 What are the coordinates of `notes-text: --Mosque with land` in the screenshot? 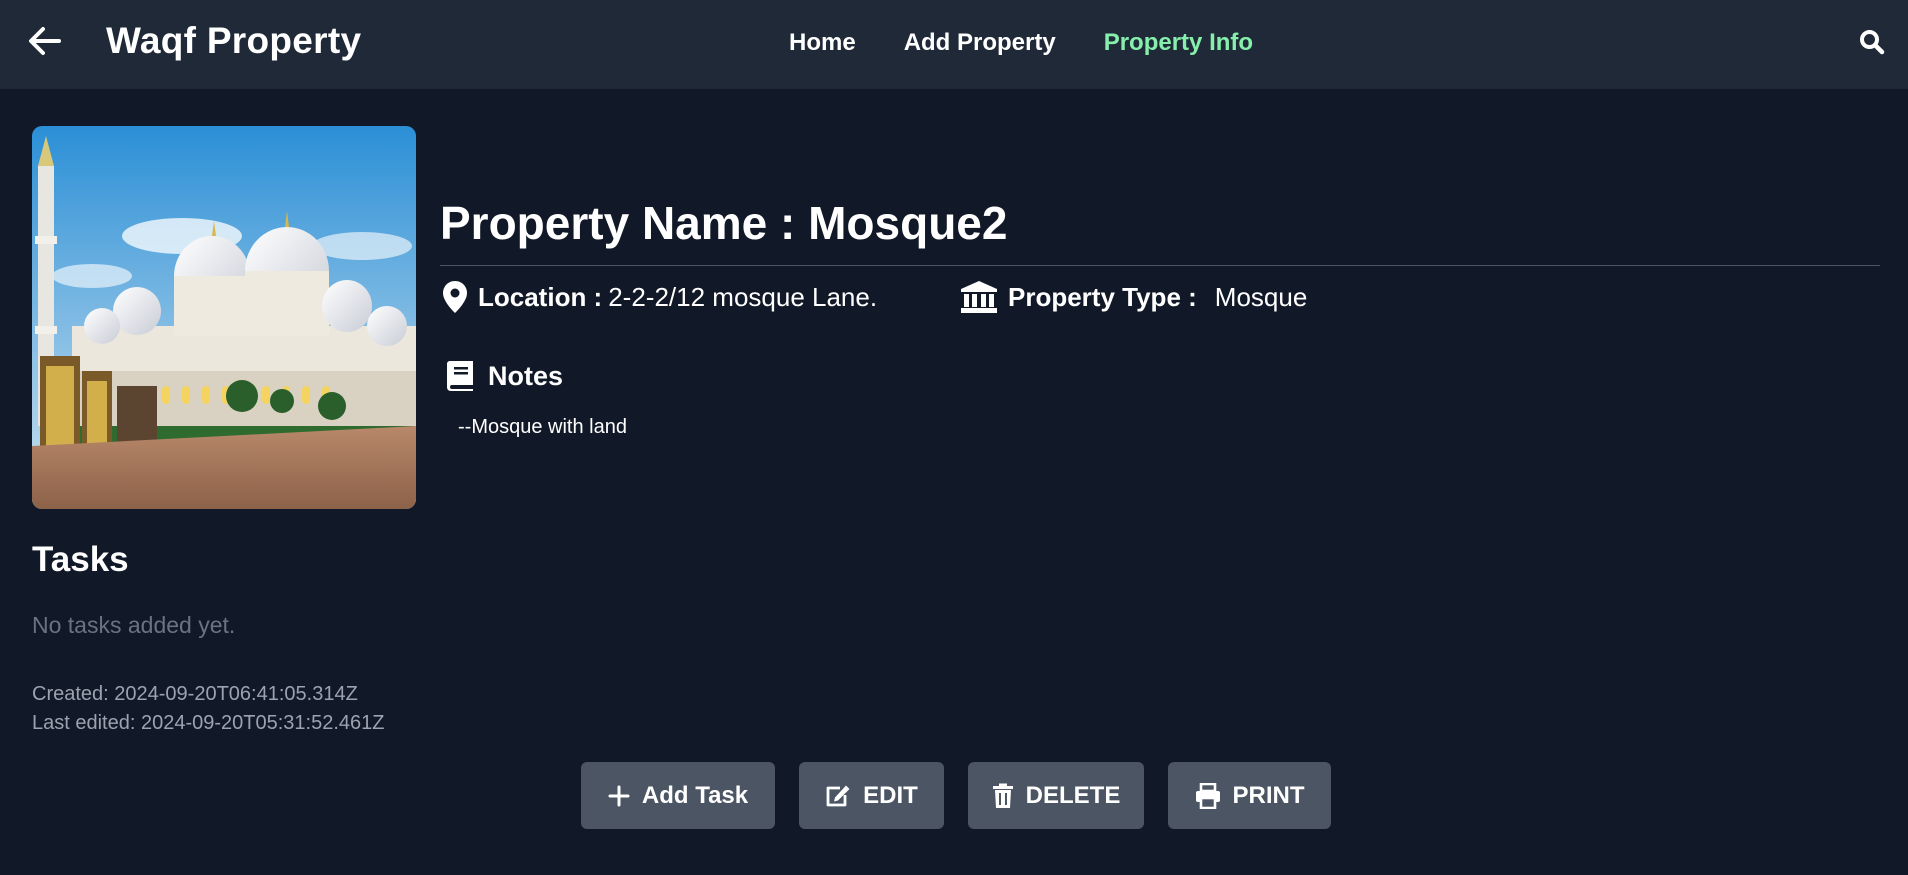 It's located at (542, 427).